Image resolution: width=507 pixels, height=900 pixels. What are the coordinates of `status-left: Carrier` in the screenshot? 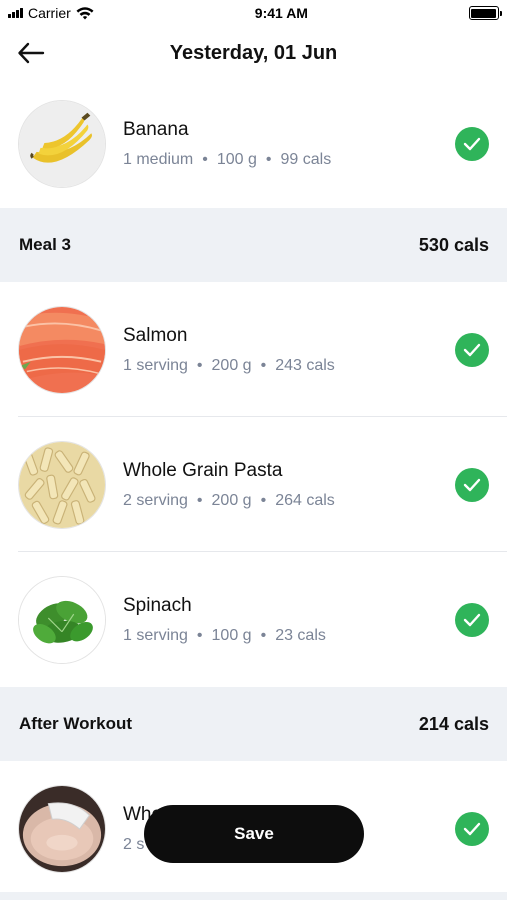 It's located at (51, 13).